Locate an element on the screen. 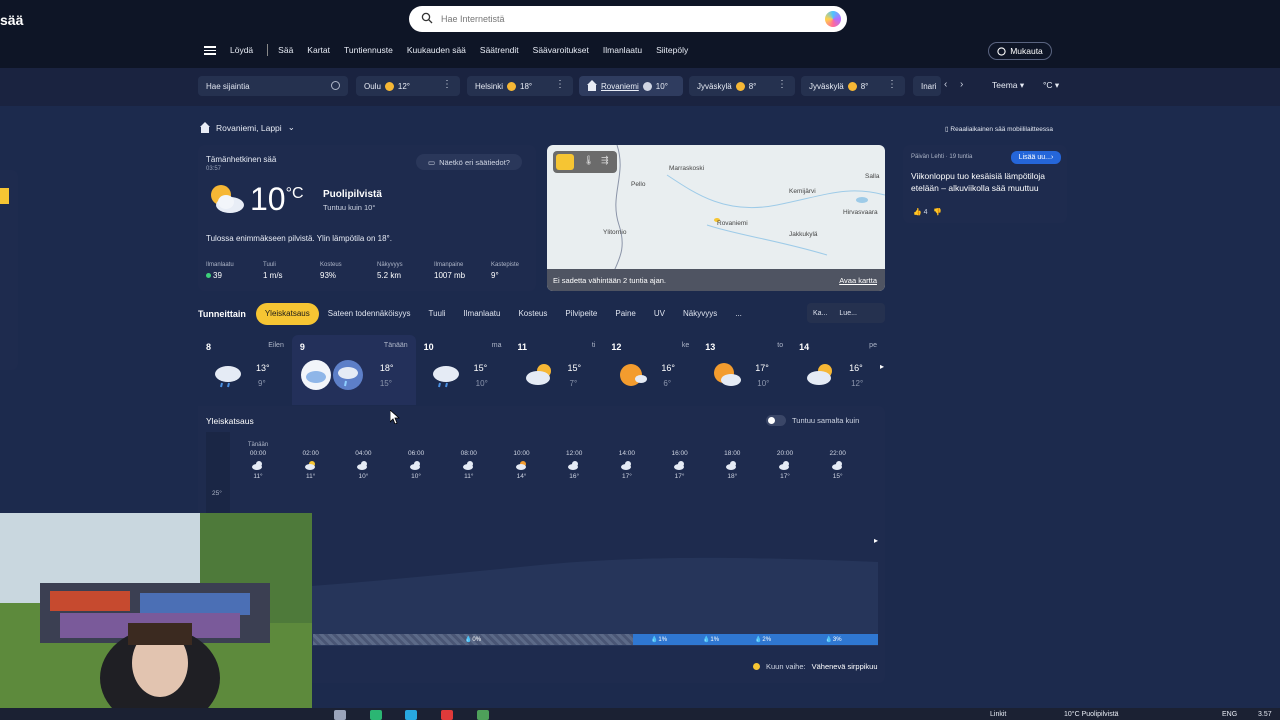 This screenshot has height=720, width=1280. day-card: 11 ti 15° 7° is located at coordinates (557, 370).